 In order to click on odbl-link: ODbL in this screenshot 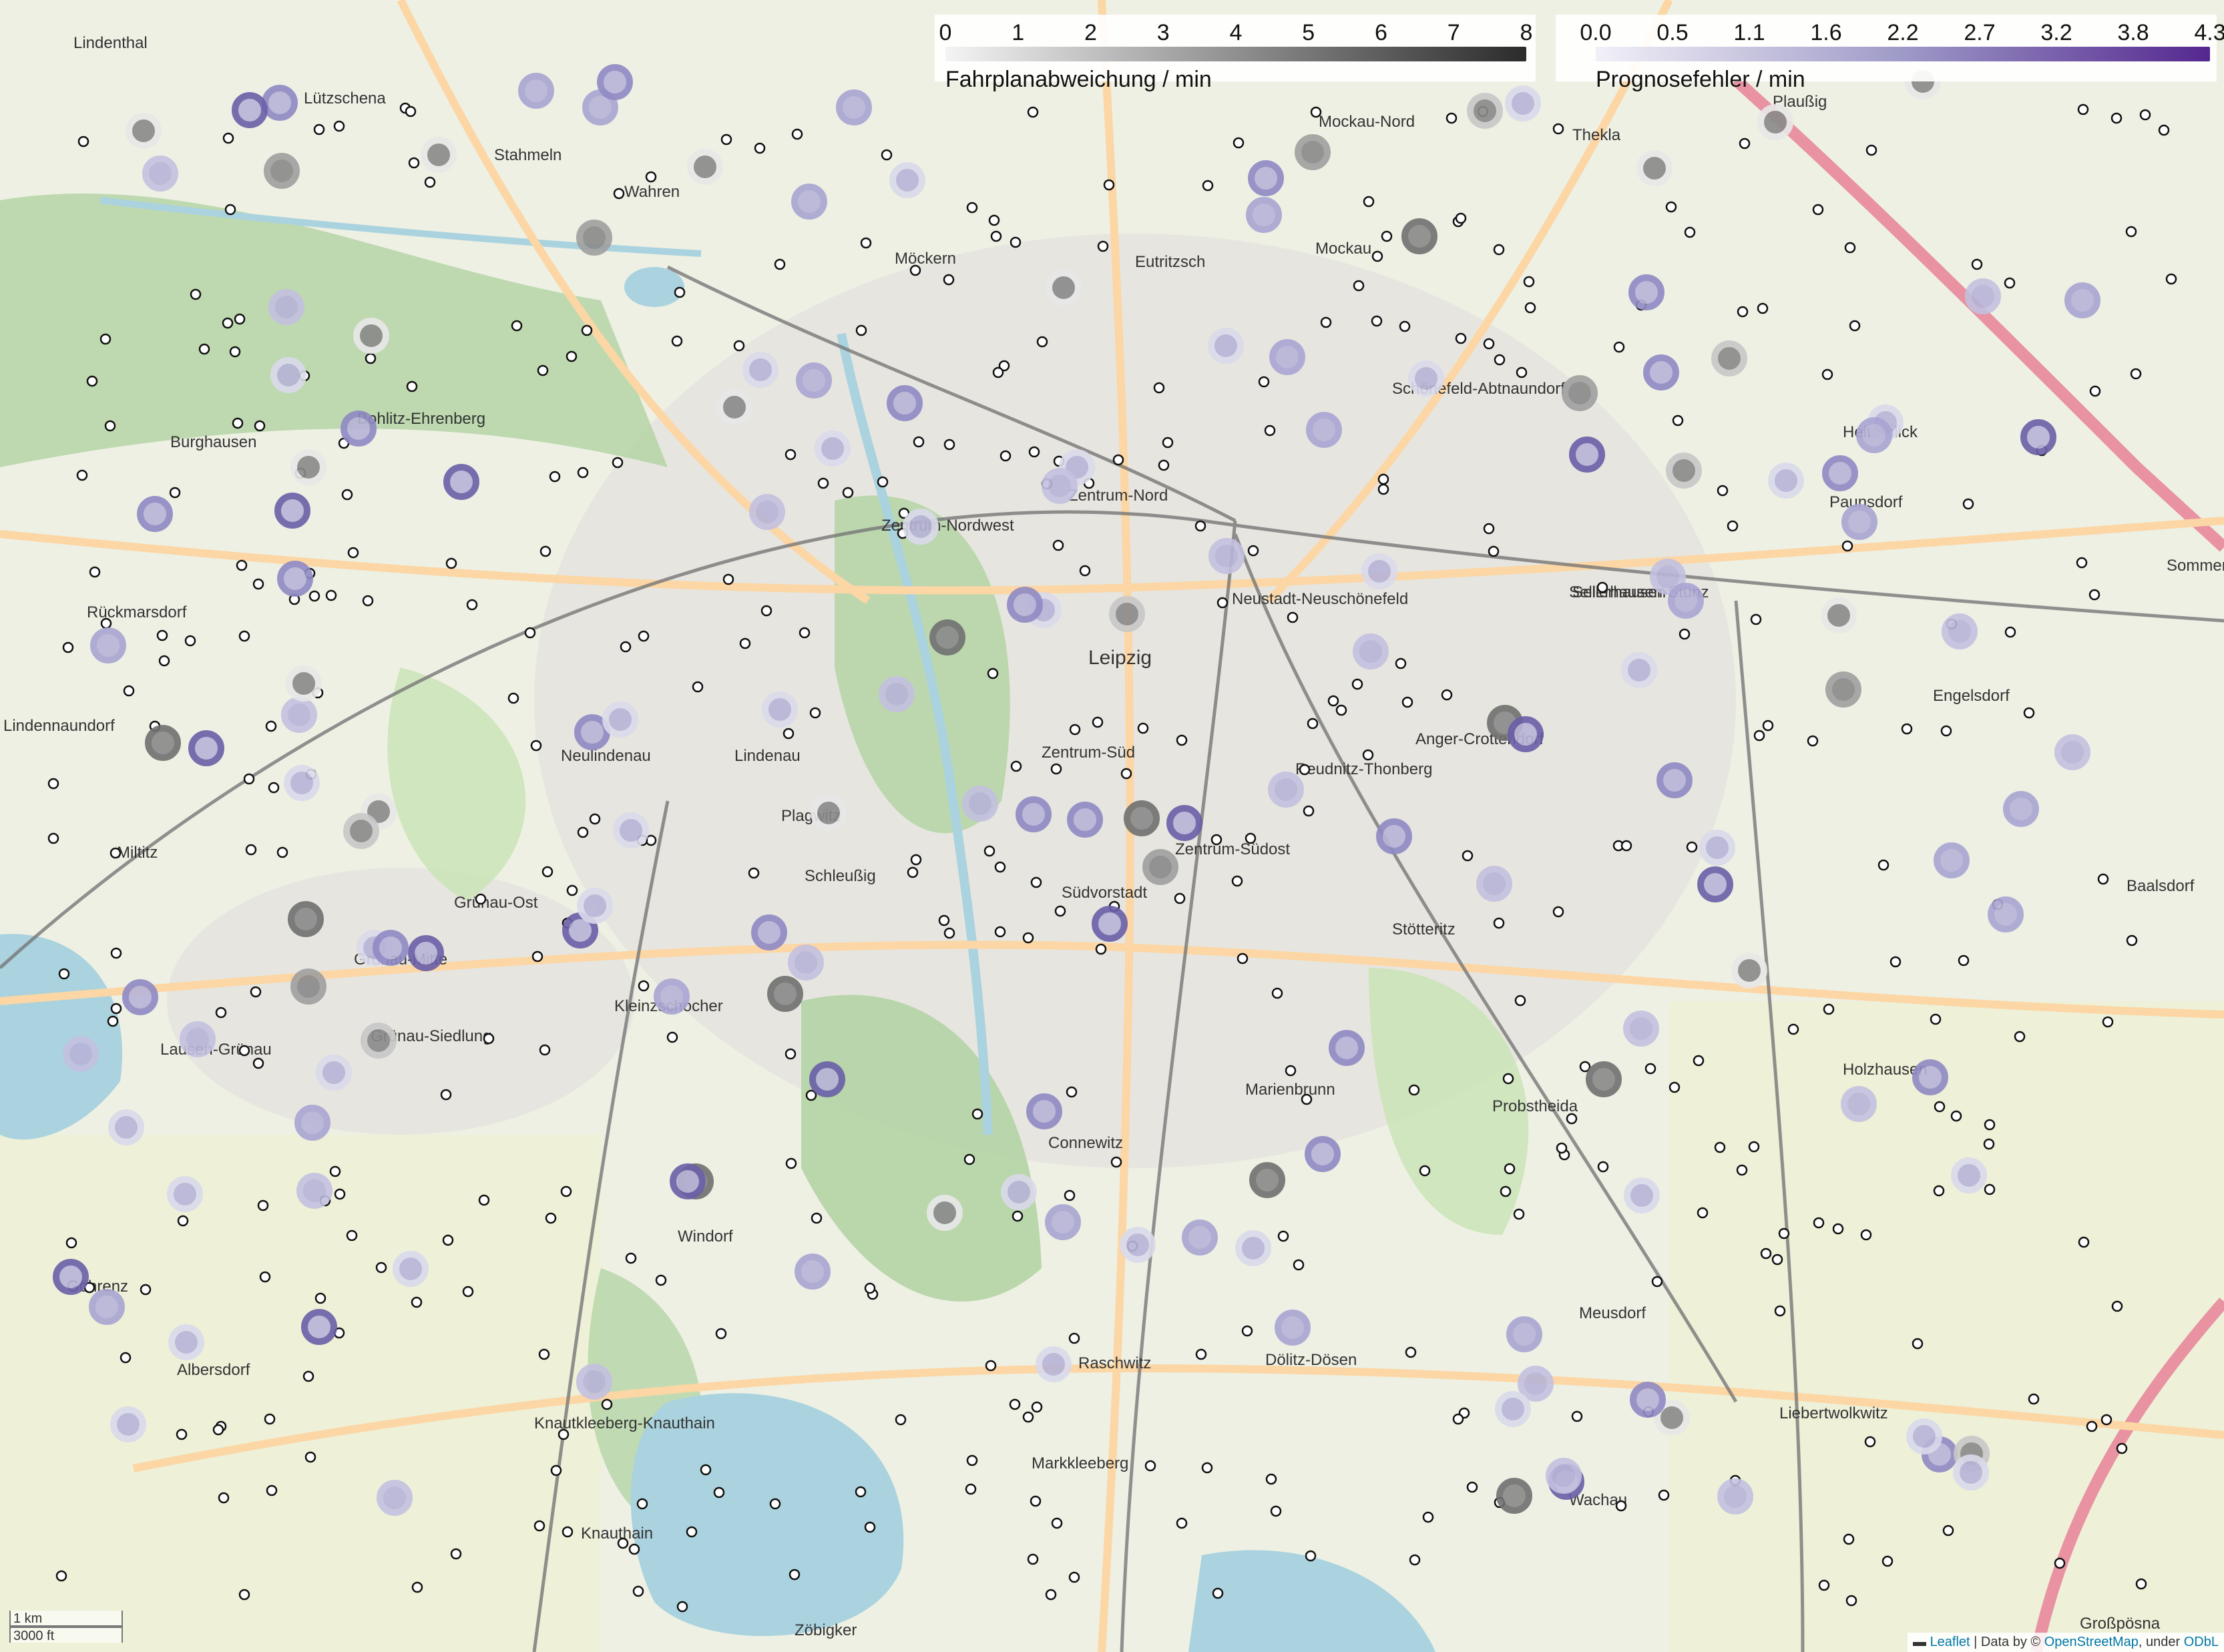, I will do `click(2201, 1642)`.